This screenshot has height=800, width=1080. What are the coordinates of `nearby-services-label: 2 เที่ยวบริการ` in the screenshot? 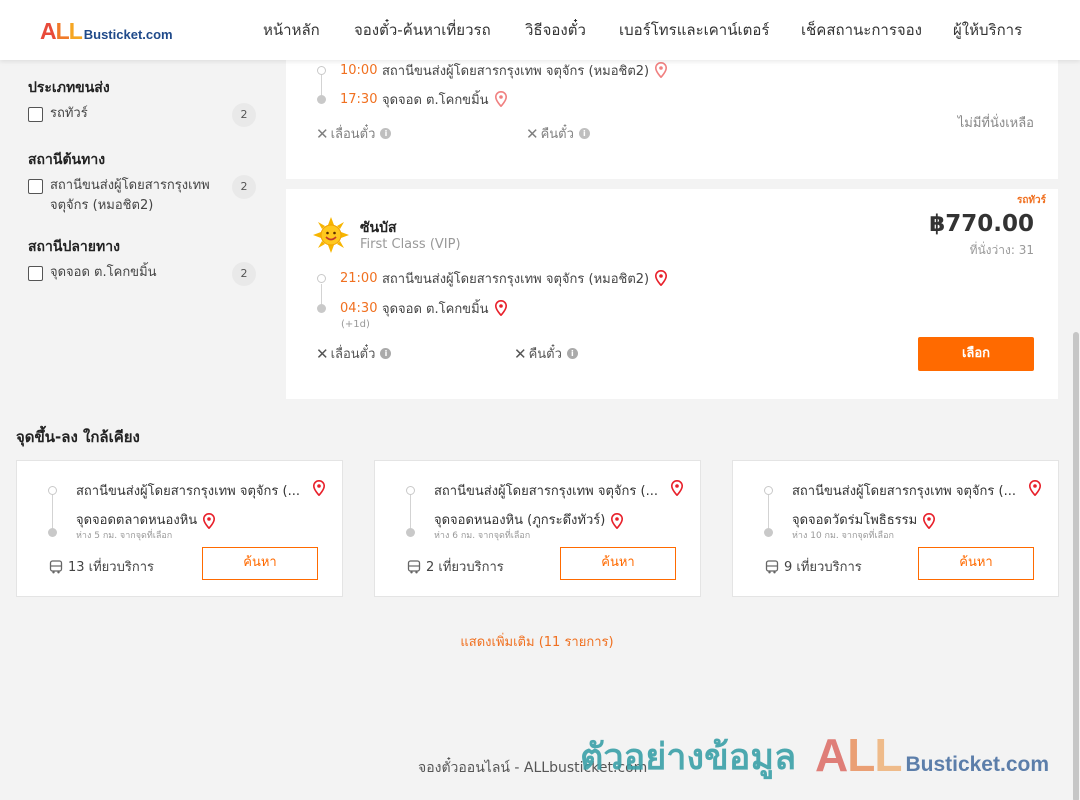 It's located at (465, 567).